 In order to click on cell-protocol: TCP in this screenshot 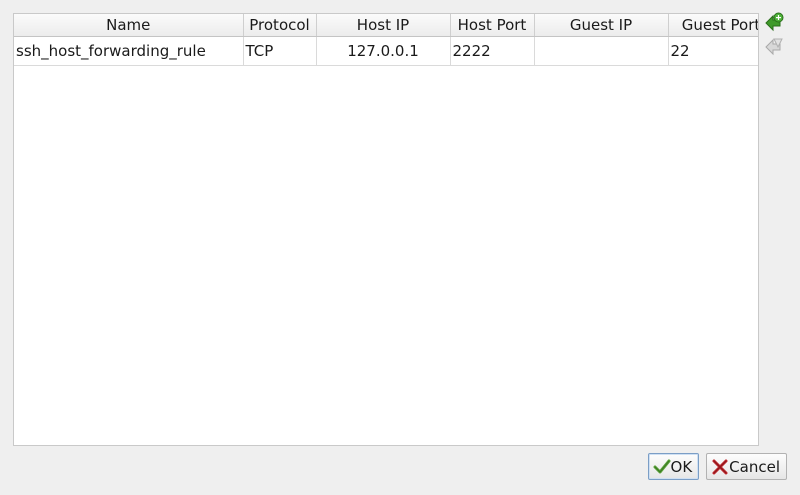, I will do `click(280, 51)`.